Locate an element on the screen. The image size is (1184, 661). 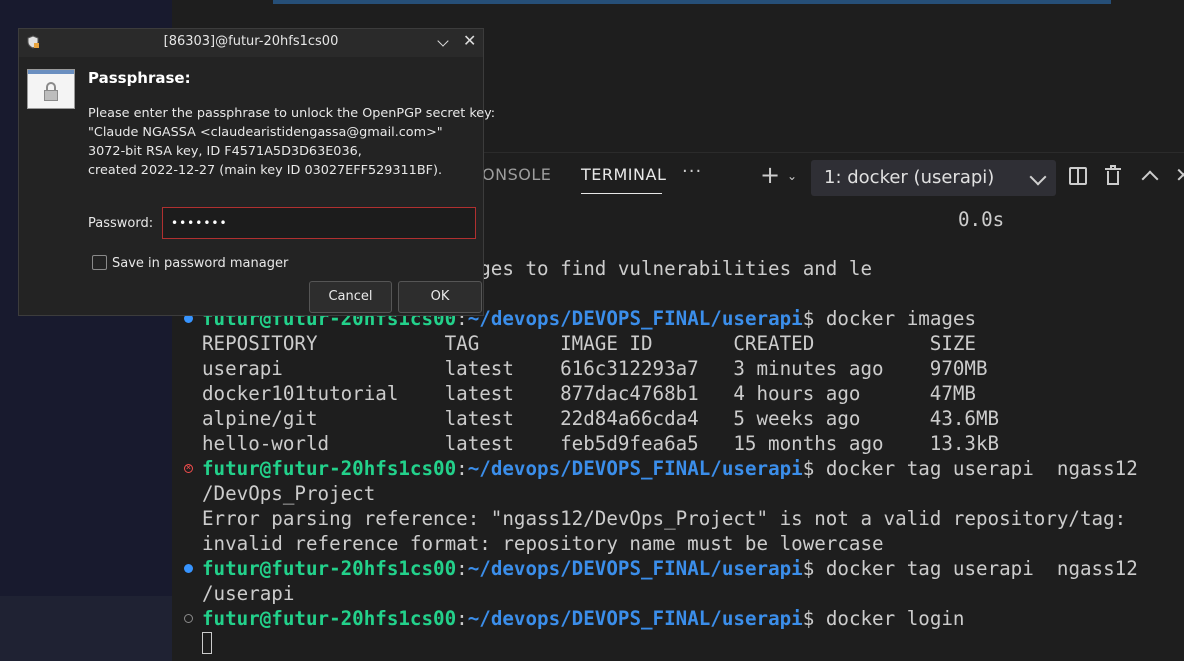
dialog-titlebar: [86303]@futur-20hfs1cs00 ✕ is located at coordinates (251, 43).